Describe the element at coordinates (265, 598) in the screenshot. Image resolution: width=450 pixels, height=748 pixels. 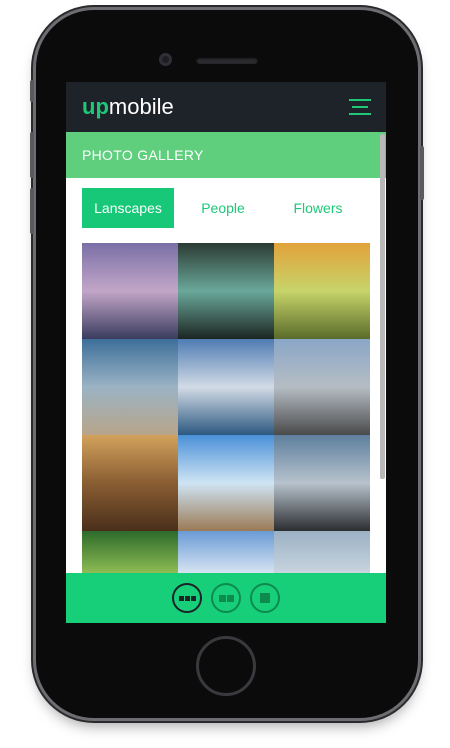
I see `grid-1-view-button` at that location.